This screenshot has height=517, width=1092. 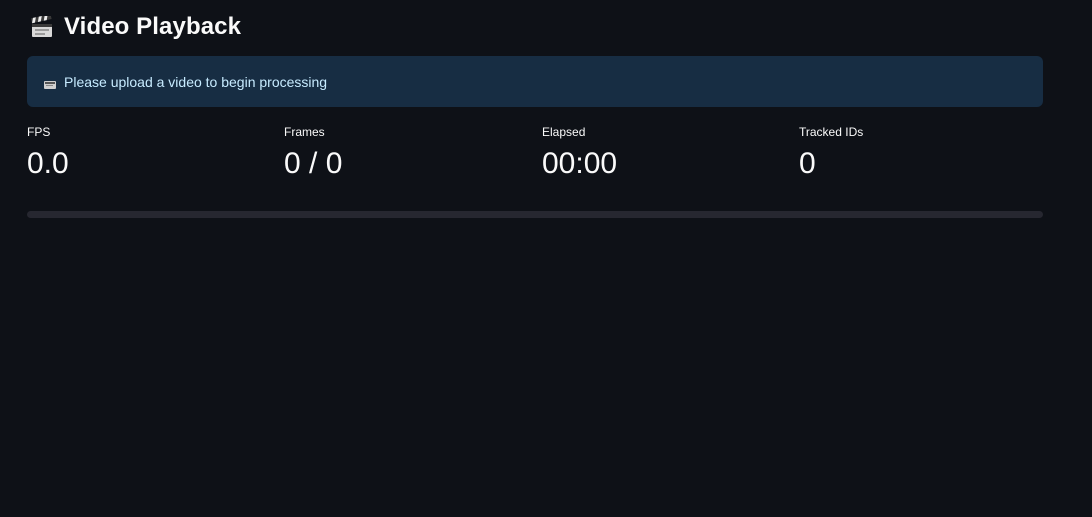 I want to click on clapperboard-icon, so click(x=42, y=27).